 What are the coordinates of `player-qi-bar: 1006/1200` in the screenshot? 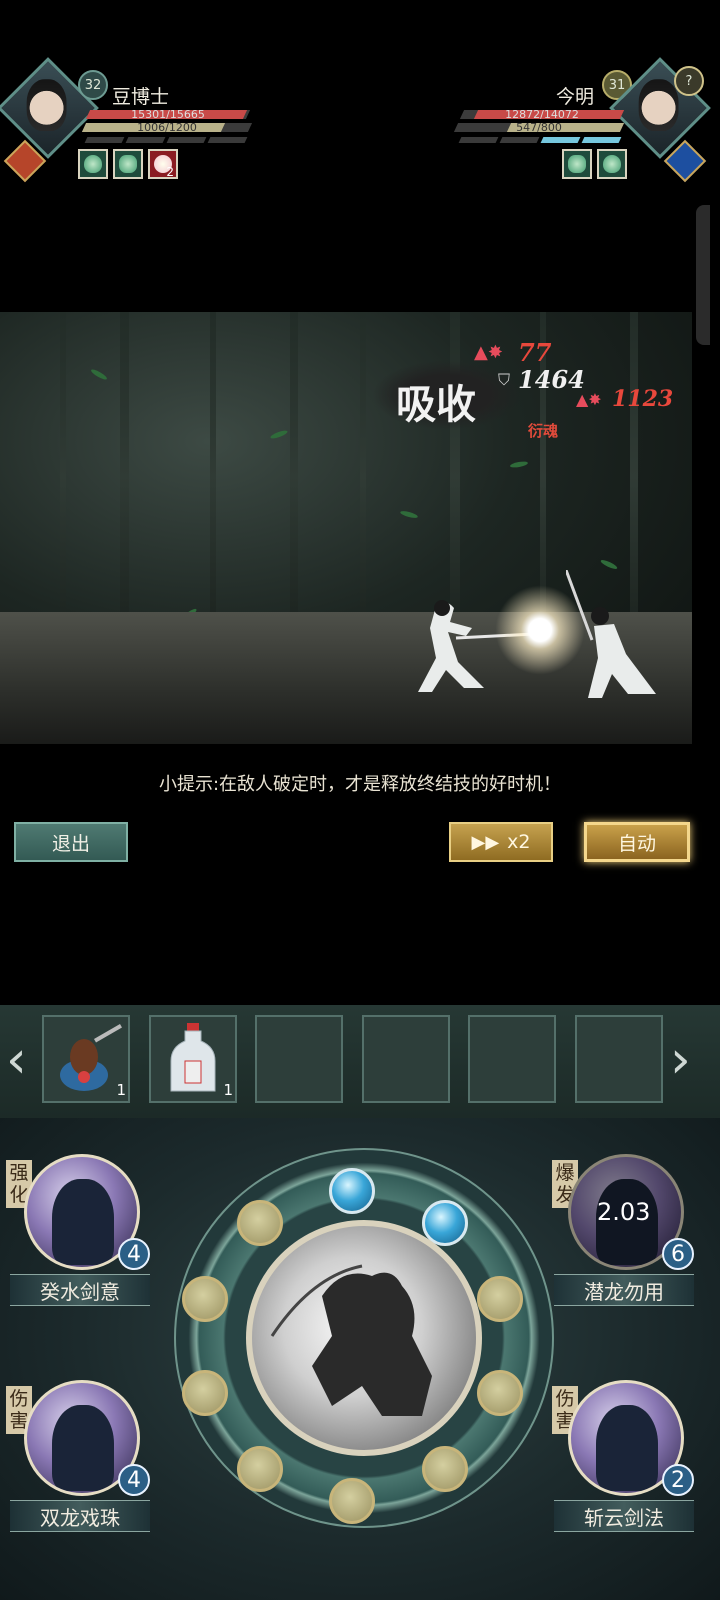 It's located at (167, 127).